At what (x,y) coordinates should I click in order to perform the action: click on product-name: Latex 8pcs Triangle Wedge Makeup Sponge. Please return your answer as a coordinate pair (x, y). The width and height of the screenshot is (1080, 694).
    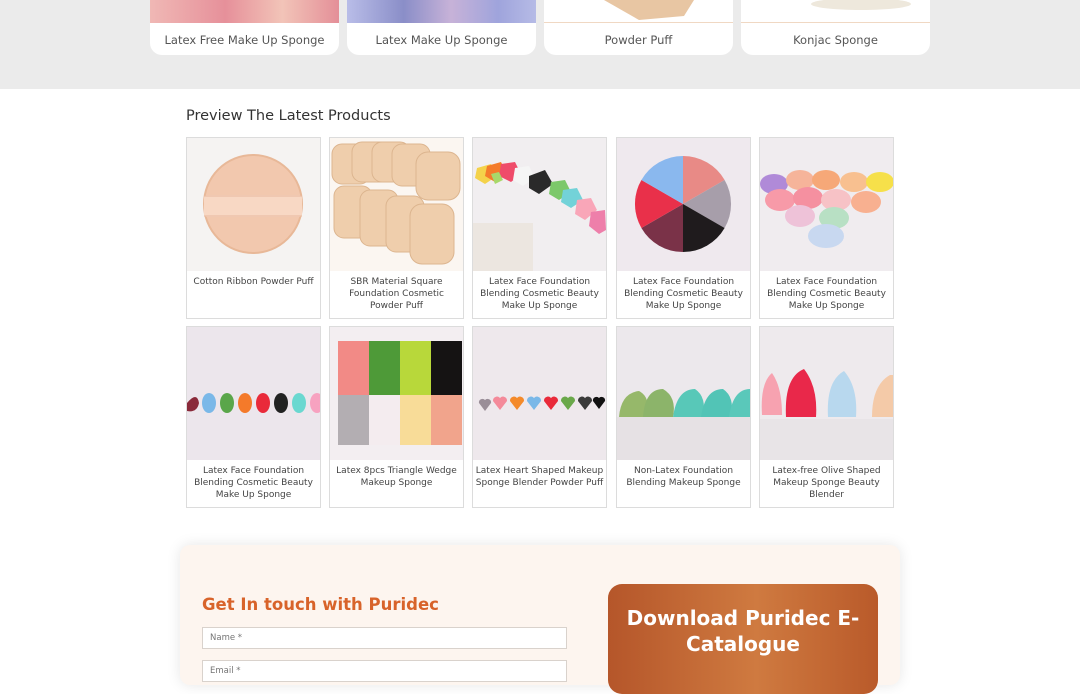
    Looking at the image, I should click on (396, 477).